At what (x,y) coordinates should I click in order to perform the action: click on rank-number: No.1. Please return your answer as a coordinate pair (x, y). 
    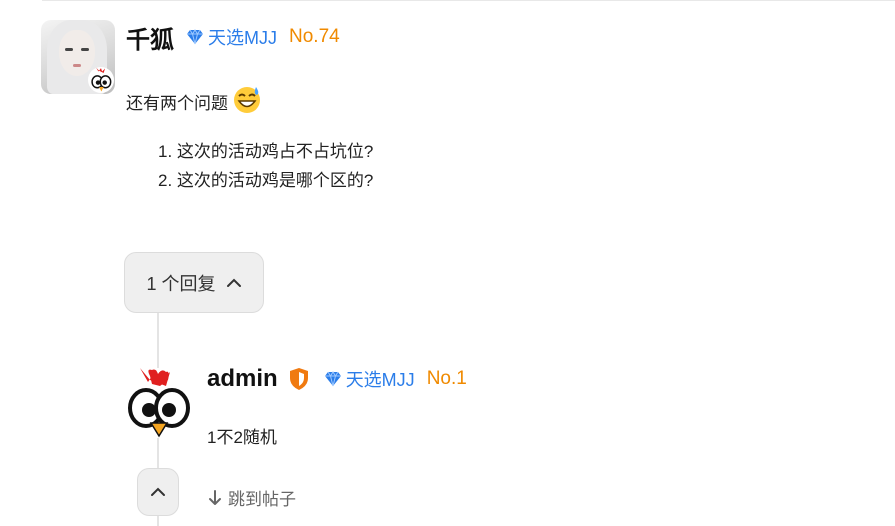
    Looking at the image, I should click on (446, 378).